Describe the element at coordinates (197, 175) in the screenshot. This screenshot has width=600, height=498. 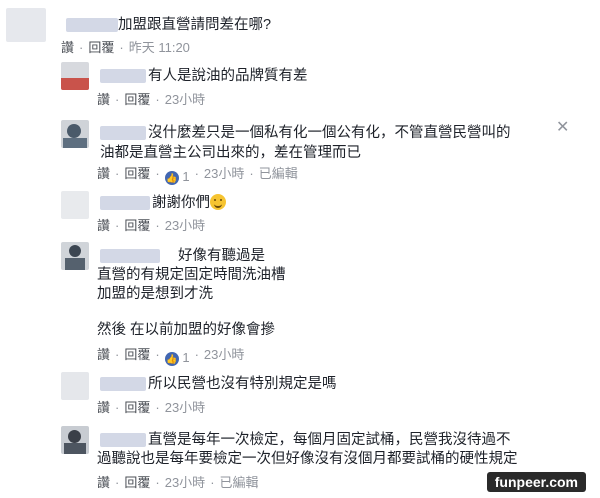
I see `comment-meta: 讚 · 回覆 · 👍 1 · 23小時 · 已編輯` at that location.